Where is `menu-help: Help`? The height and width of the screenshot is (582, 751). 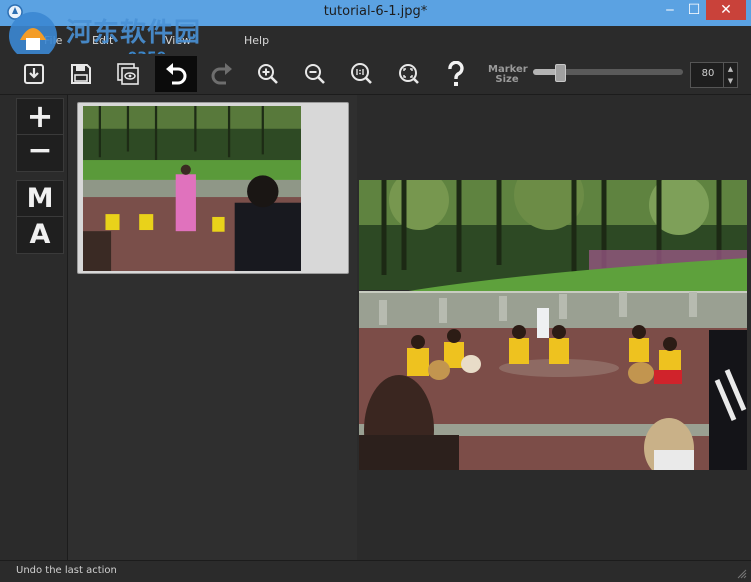 menu-help: Help is located at coordinates (256, 40).